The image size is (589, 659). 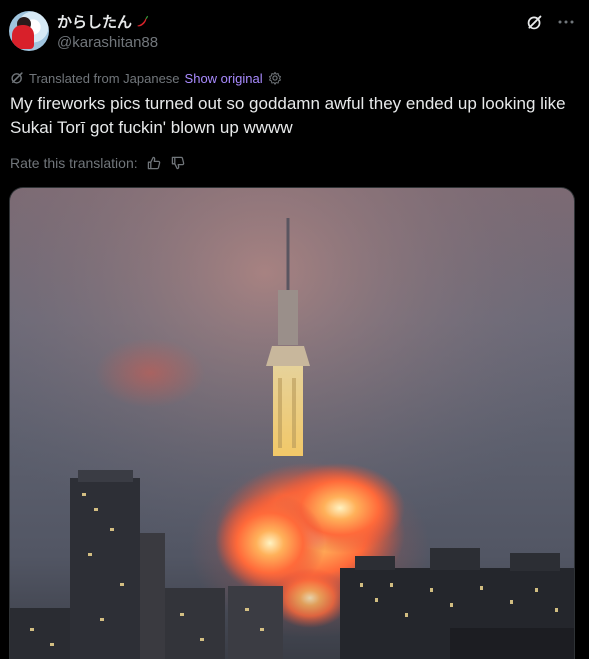 What do you see at coordinates (17, 78) in the screenshot?
I see `translate-icon` at bounding box center [17, 78].